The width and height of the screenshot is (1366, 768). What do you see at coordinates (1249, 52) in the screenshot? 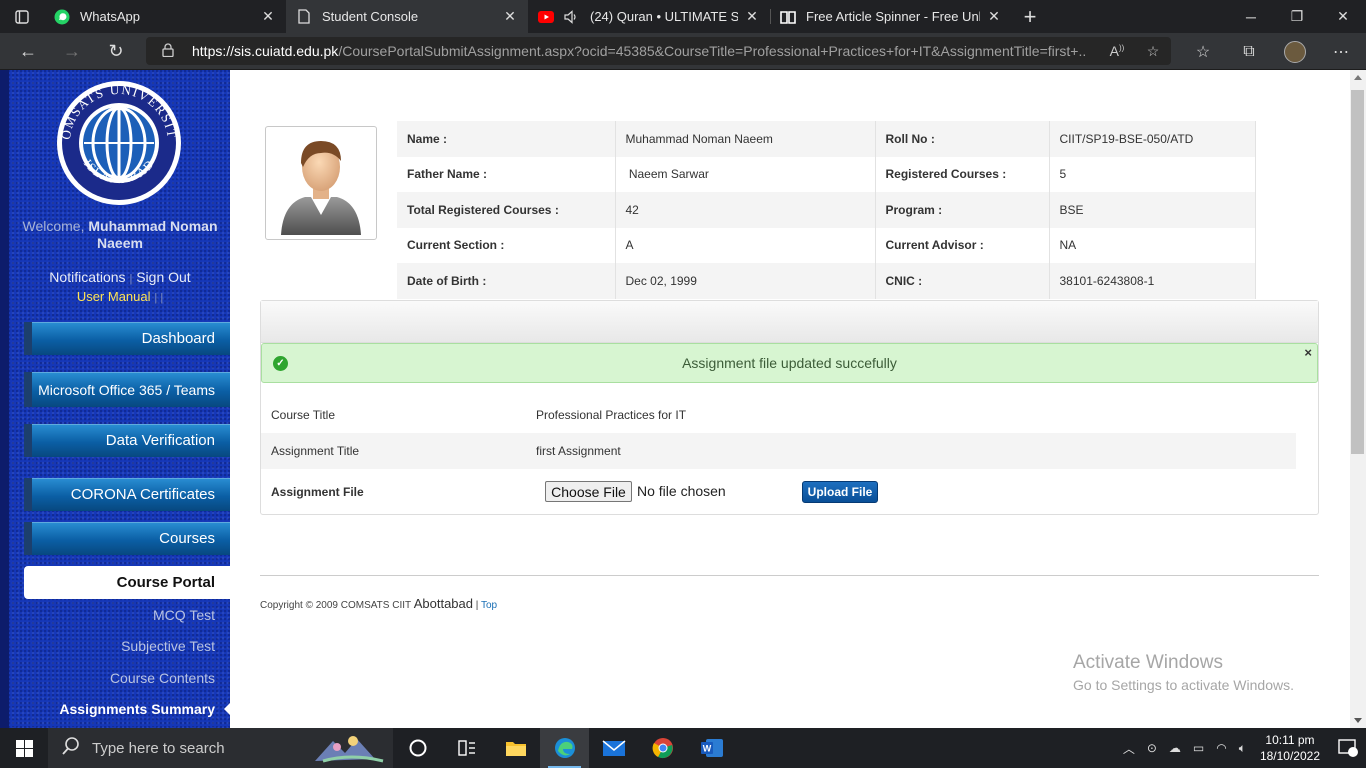
I see `collections-icon: ⧉` at bounding box center [1249, 52].